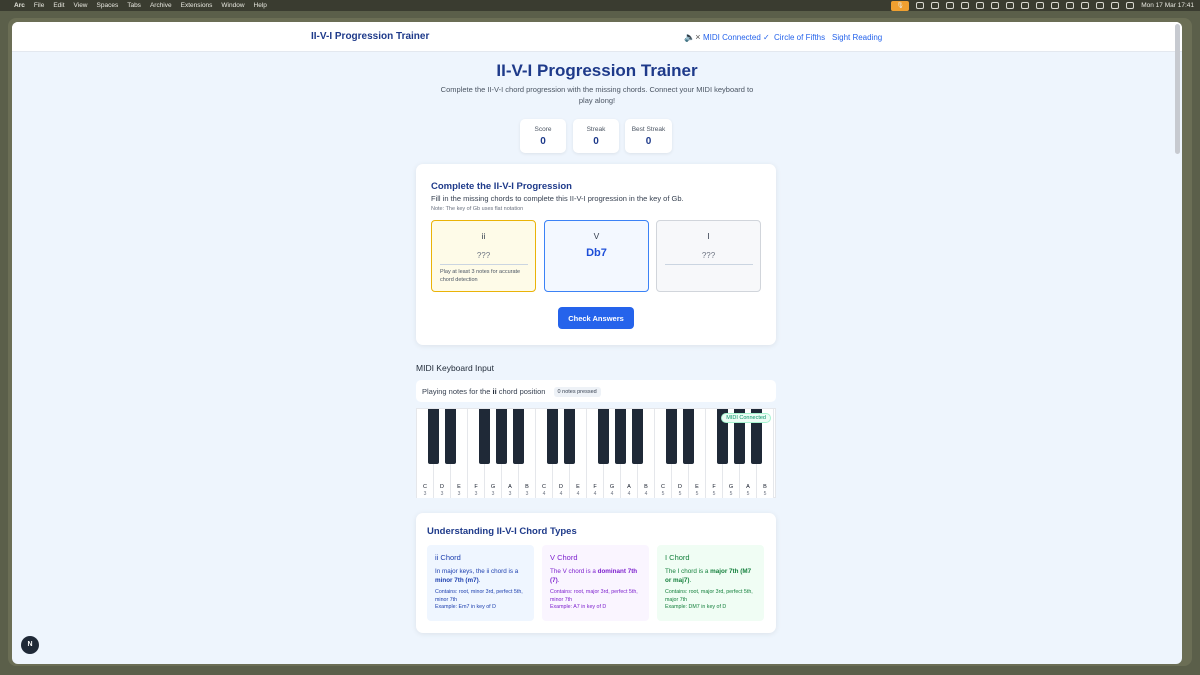 This screenshot has width=1200, height=675. Describe the element at coordinates (527, 487) in the screenshot. I see `key-note-label: B` at that location.